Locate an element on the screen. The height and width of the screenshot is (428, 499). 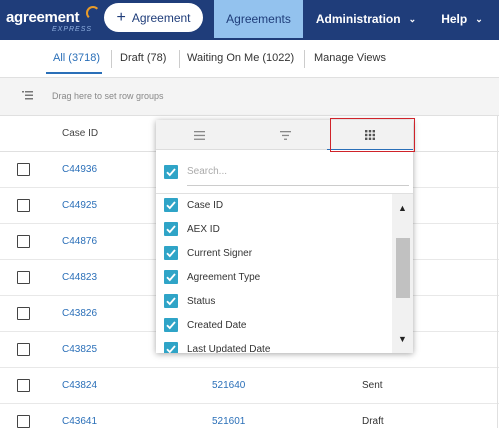
column-search-field is located at coordinates (298, 172).